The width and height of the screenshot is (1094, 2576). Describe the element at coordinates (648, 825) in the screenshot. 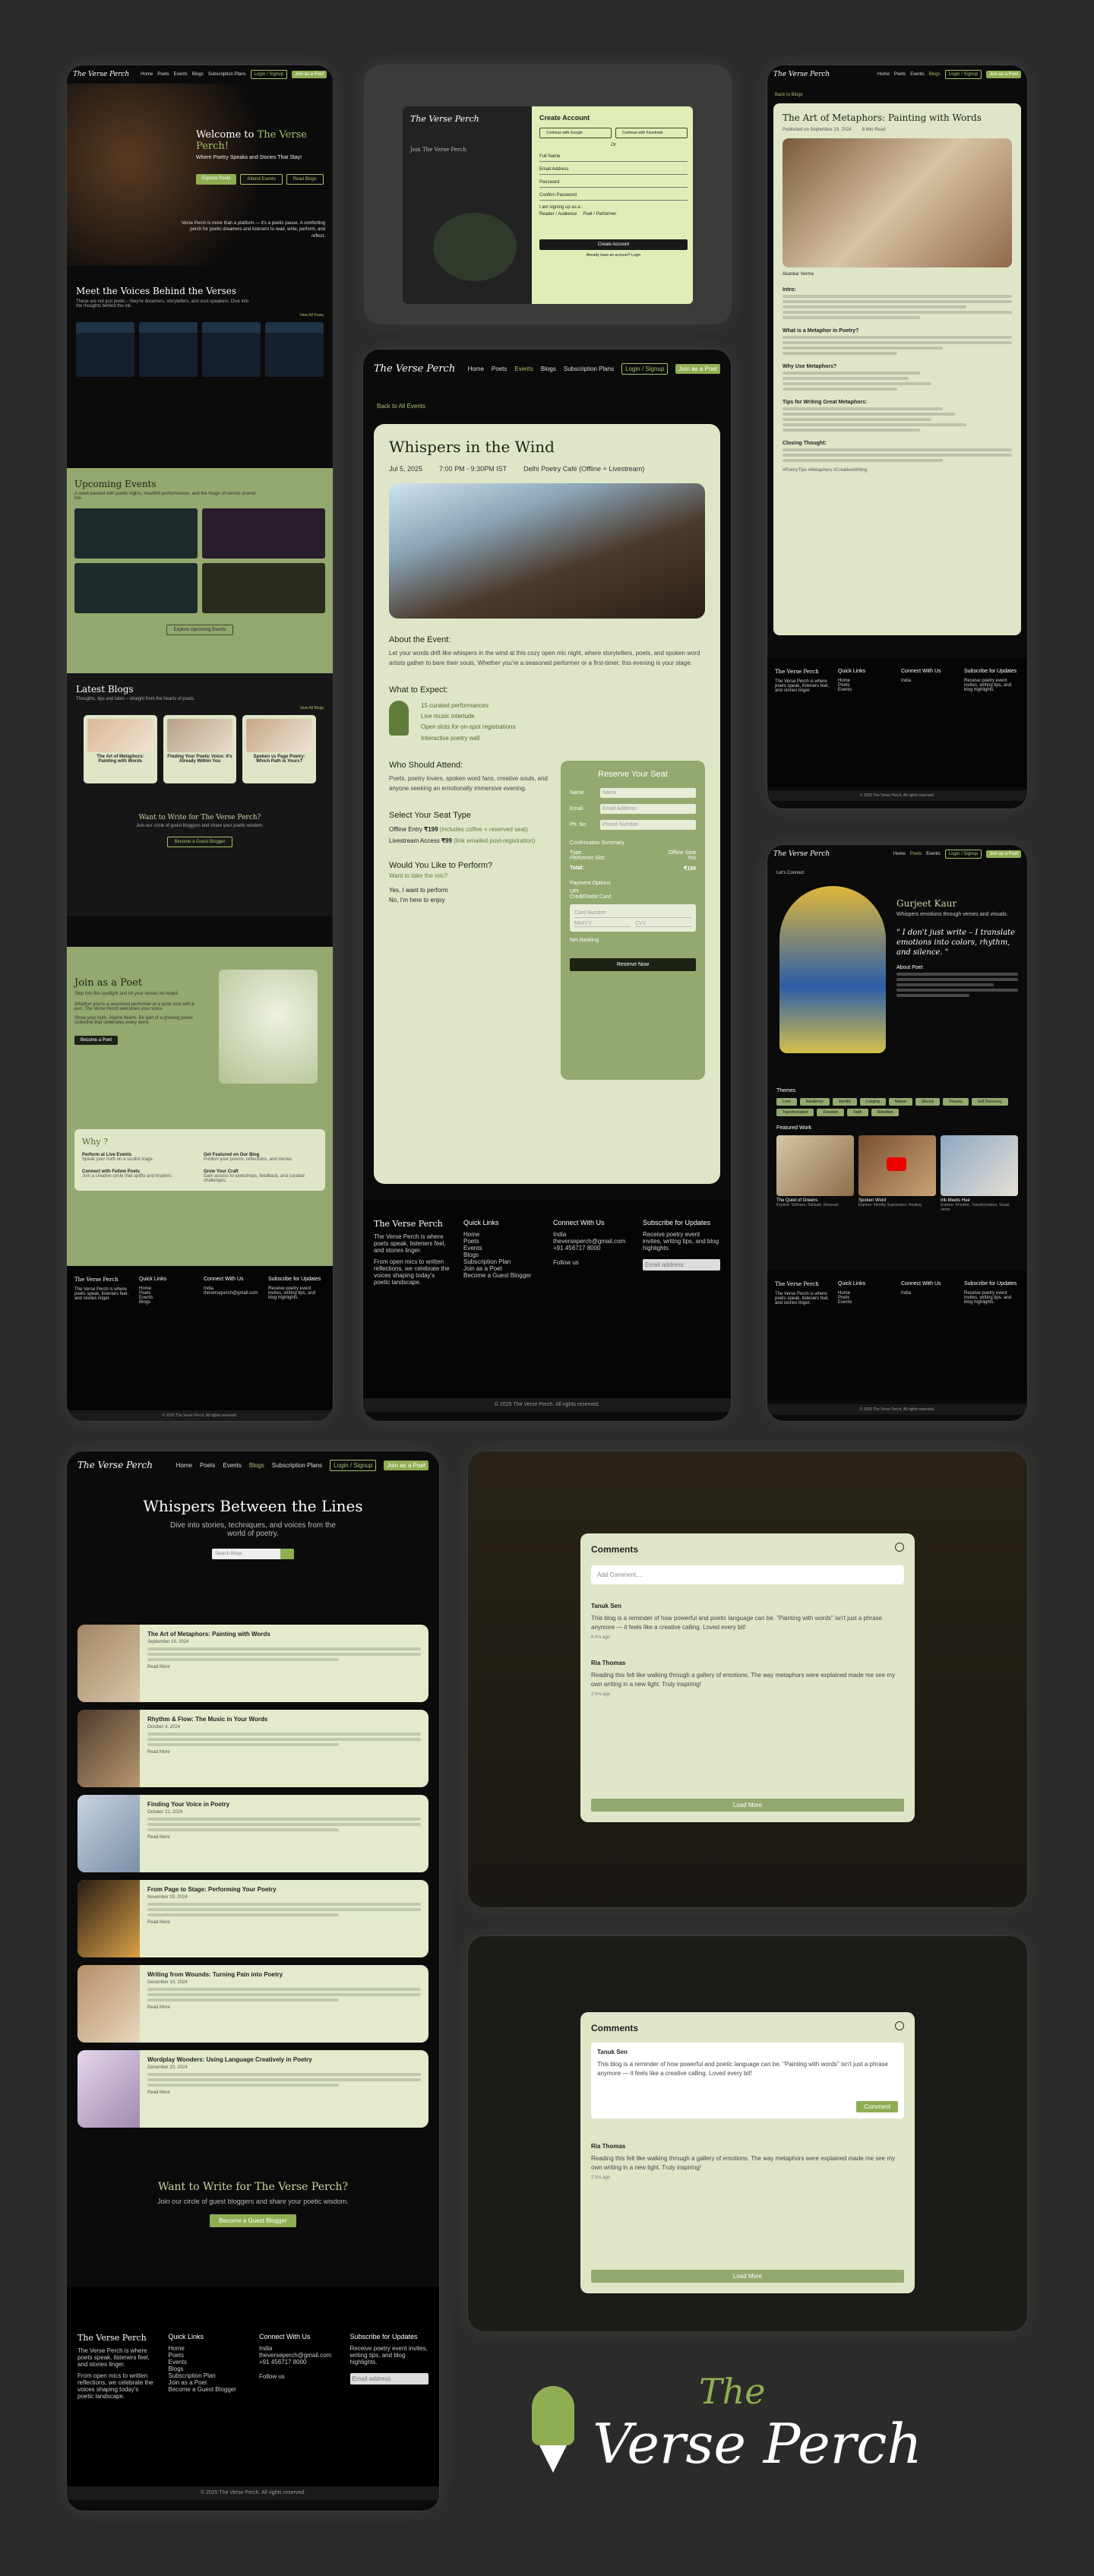

I see `phone-input: Phone Number` at that location.